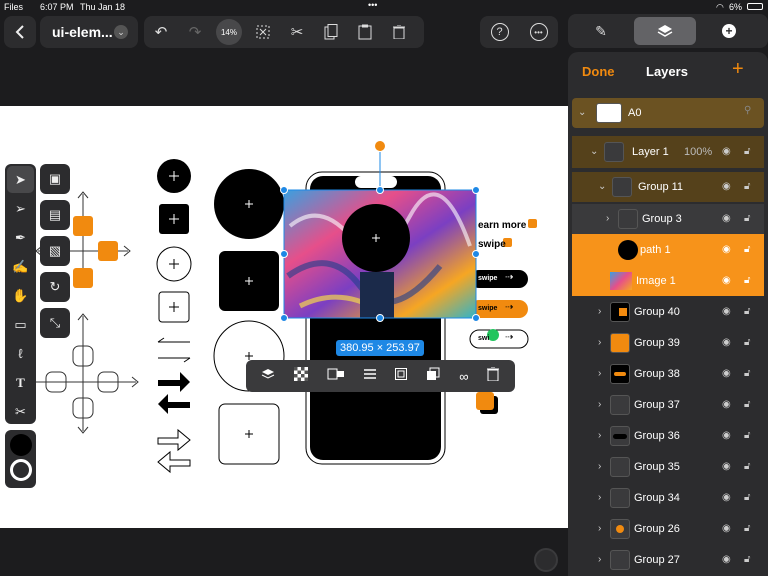 This screenshot has width=768, height=576. What do you see at coordinates (476, 318) in the screenshot?
I see `resize-handle-br` at bounding box center [476, 318].